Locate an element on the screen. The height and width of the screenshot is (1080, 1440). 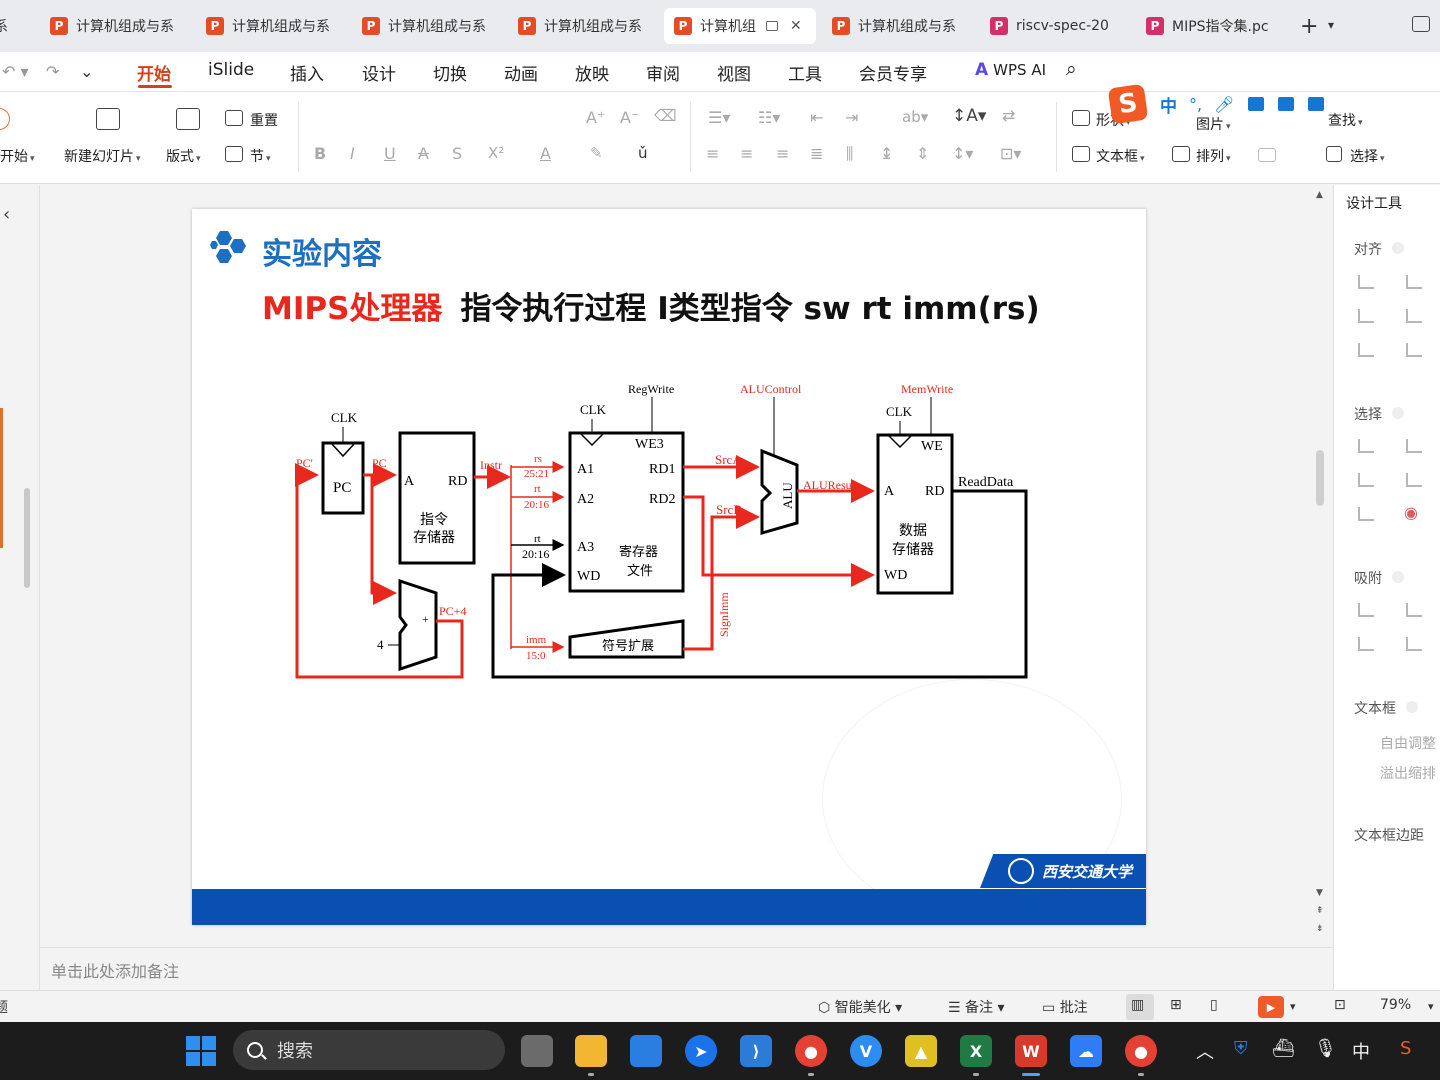
expand-pane-chevron-icon: ‹ is located at coordinates (6, 214).